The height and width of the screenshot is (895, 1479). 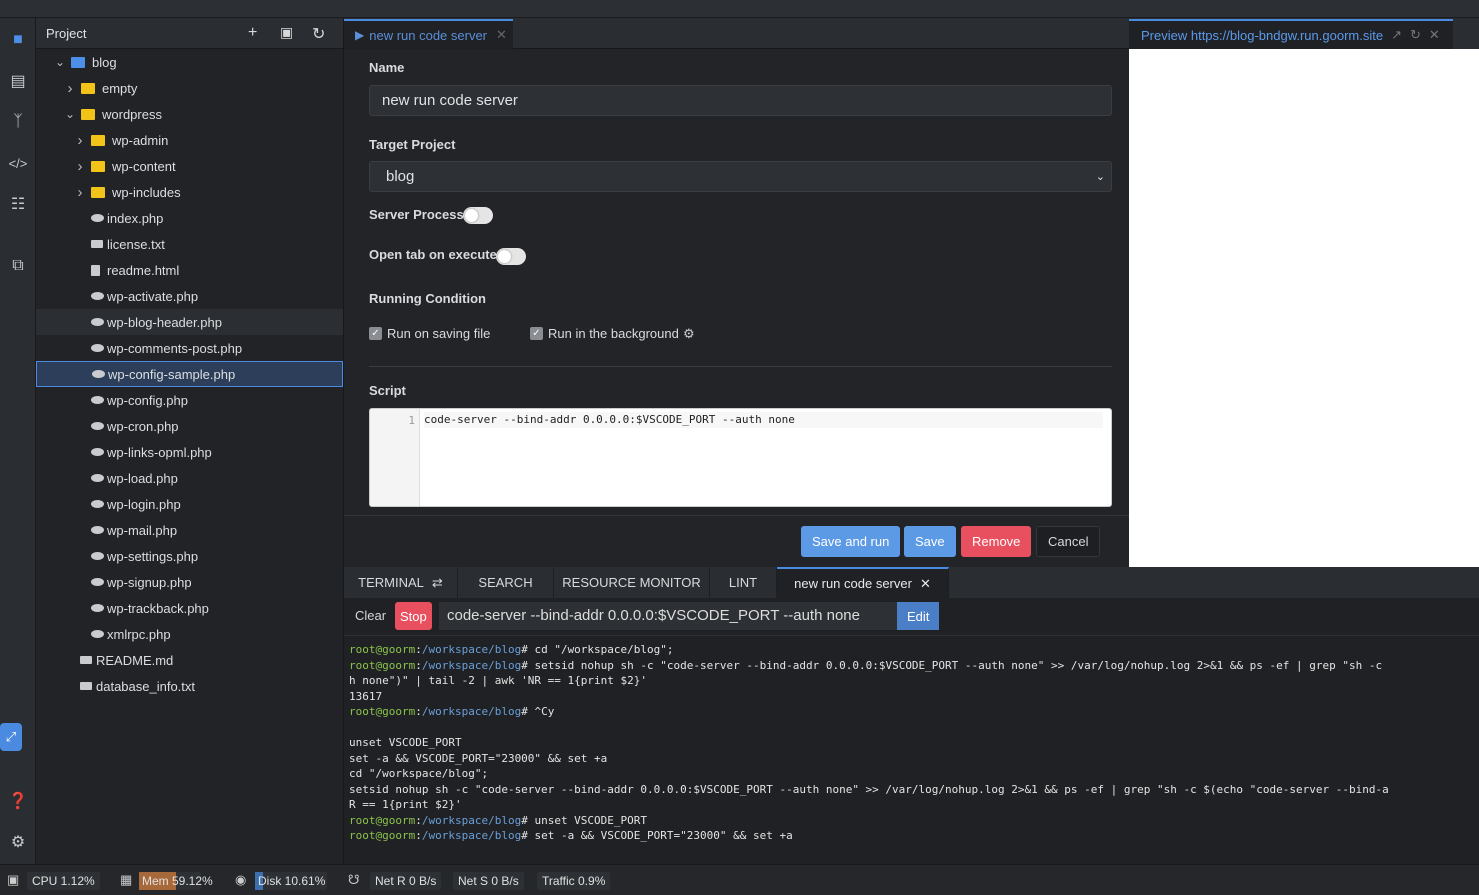 I want to click on tab-lint: LINT, so click(x=743, y=582).